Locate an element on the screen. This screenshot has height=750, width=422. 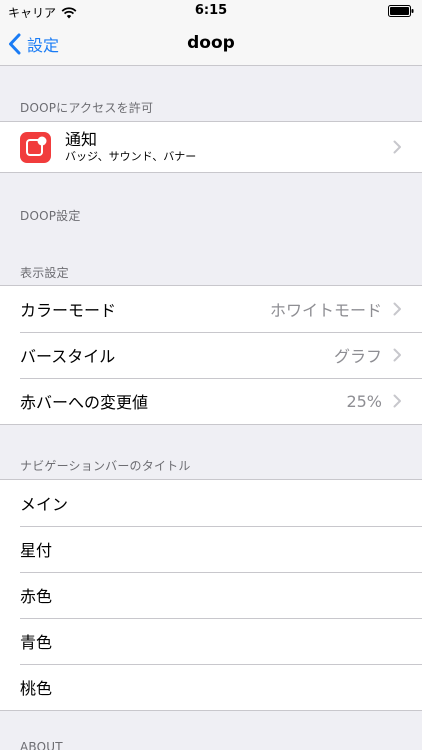
row-label: 赤バーへの変更値 is located at coordinates (84, 402).